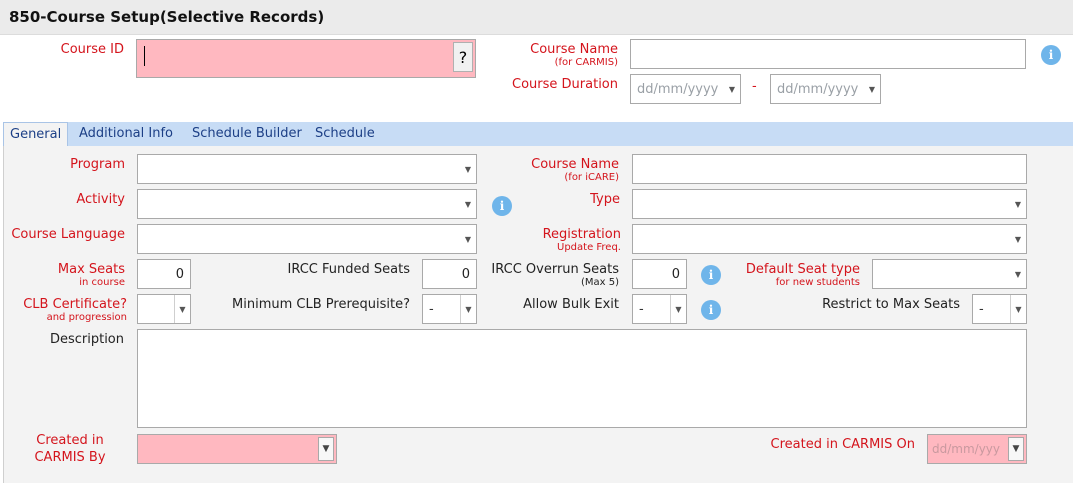 The height and width of the screenshot is (483, 1073). Describe the element at coordinates (659, 309) in the screenshot. I see `allow-bulk-exit-select: - ▼` at that location.